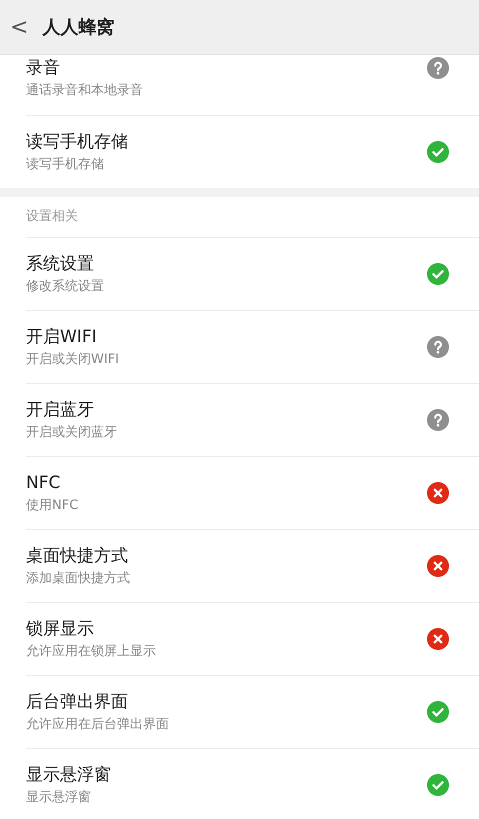  I want to click on permission-row: 桌面快捷方式 添加桌面快捷方式, so click(252, 565).